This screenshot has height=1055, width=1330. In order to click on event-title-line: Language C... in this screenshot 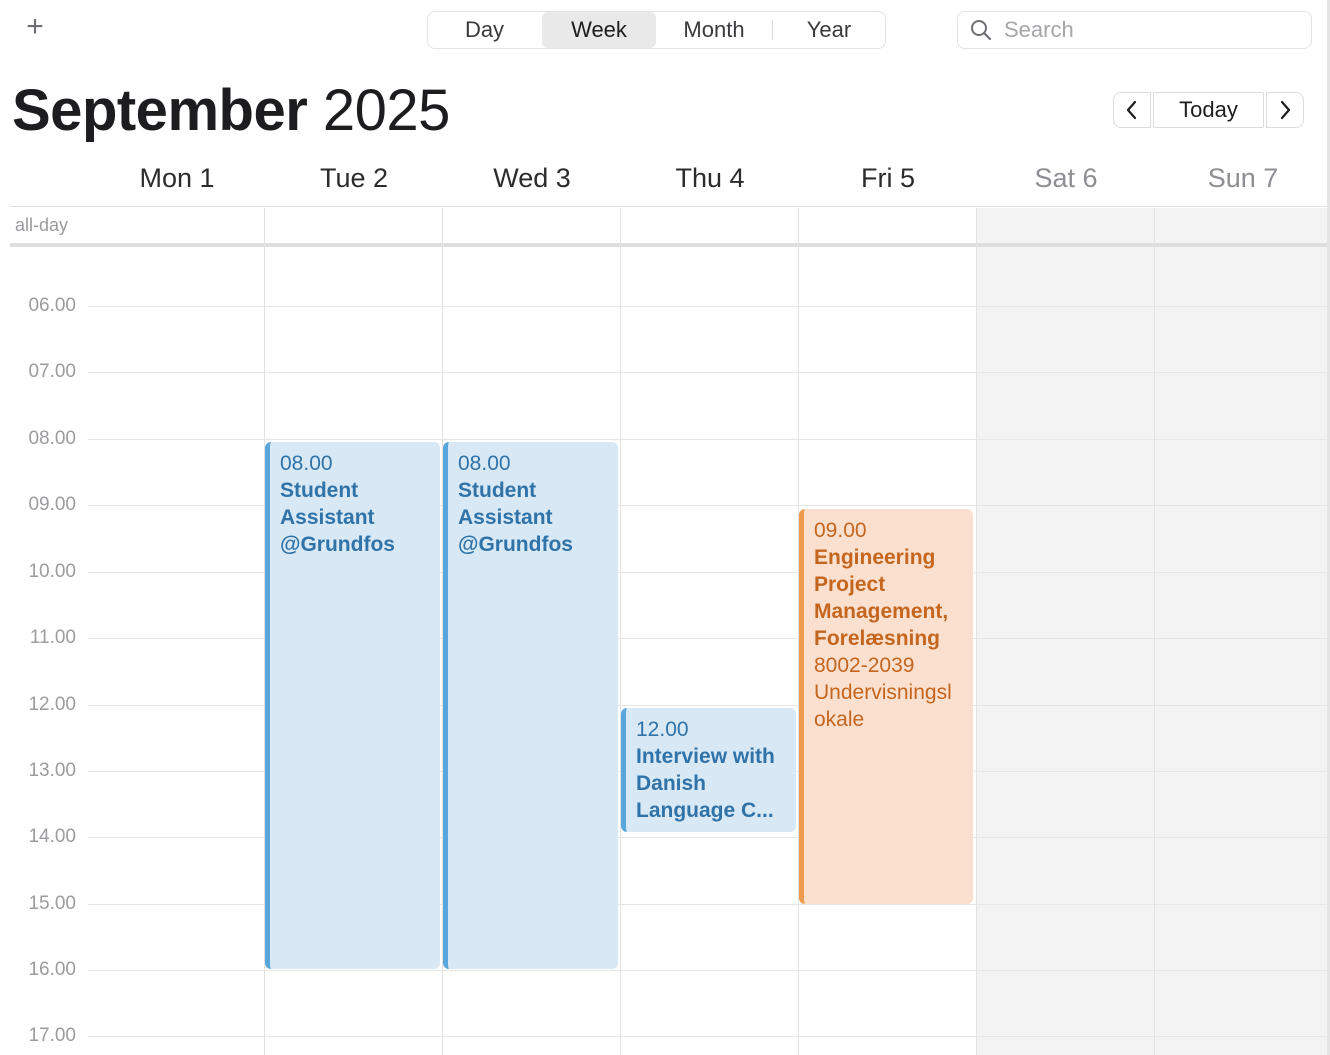, I will do `click(705, 810)`.